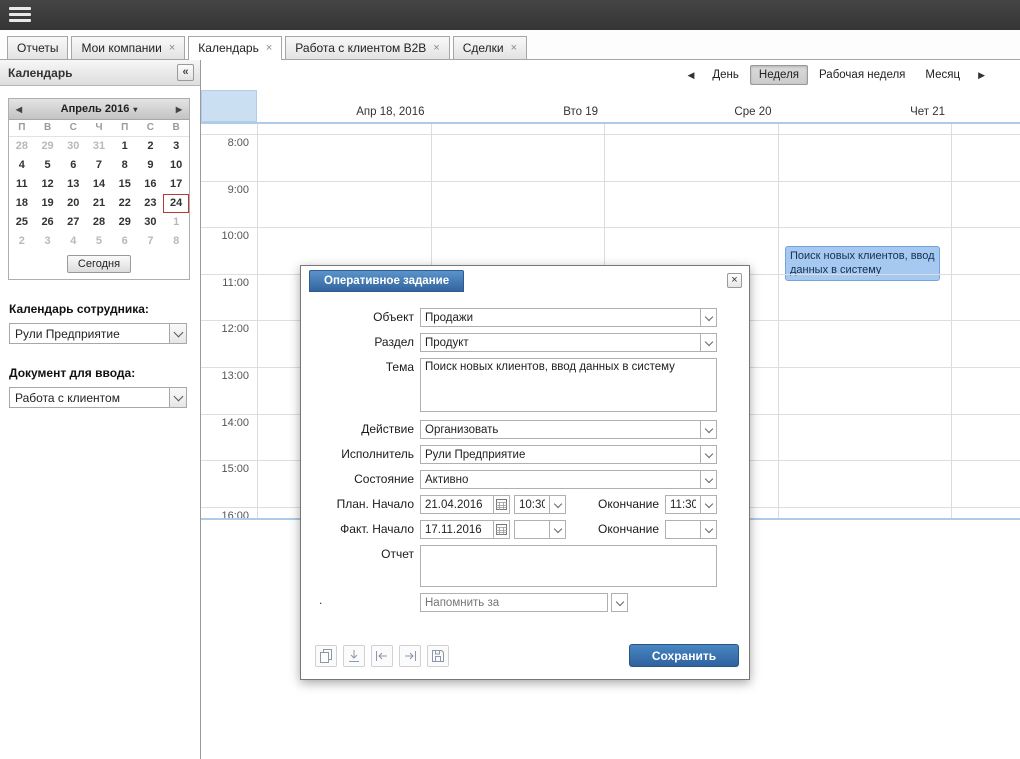 The height and width of the screenshot is (759, 1020). I want to click on plan-start-time-input, so click(532, 504).